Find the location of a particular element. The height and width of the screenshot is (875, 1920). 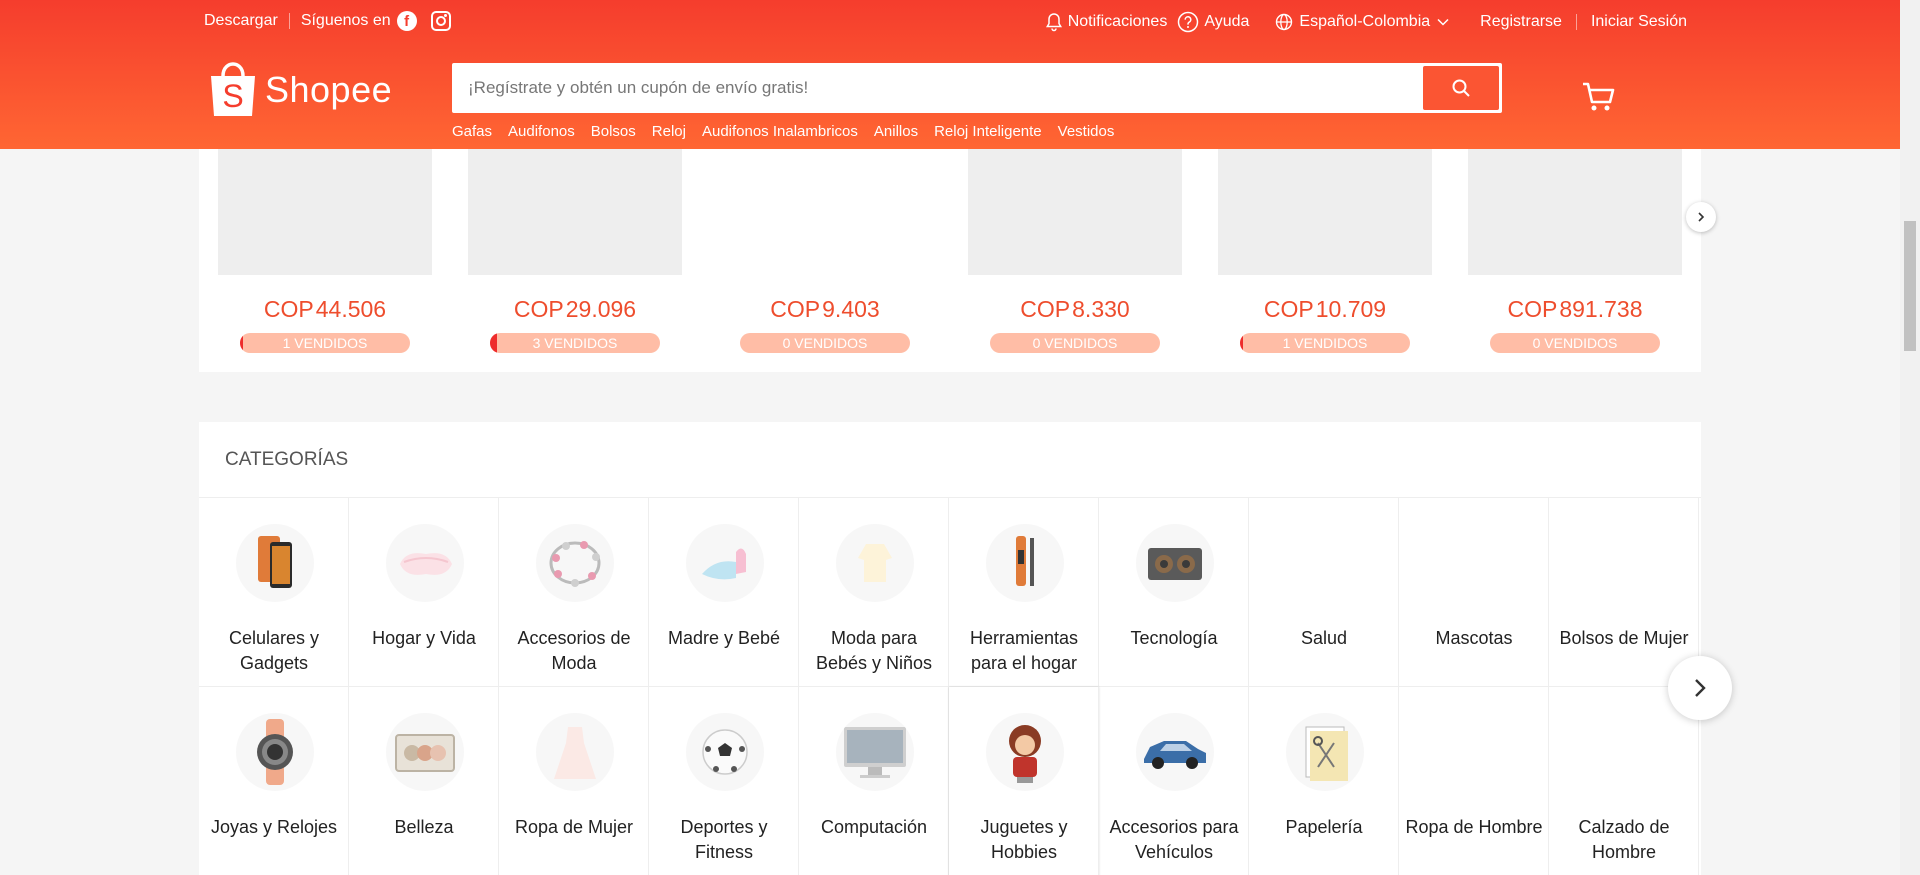

login-link: Iniciar Sesión is located at coordinates (1639, 22).